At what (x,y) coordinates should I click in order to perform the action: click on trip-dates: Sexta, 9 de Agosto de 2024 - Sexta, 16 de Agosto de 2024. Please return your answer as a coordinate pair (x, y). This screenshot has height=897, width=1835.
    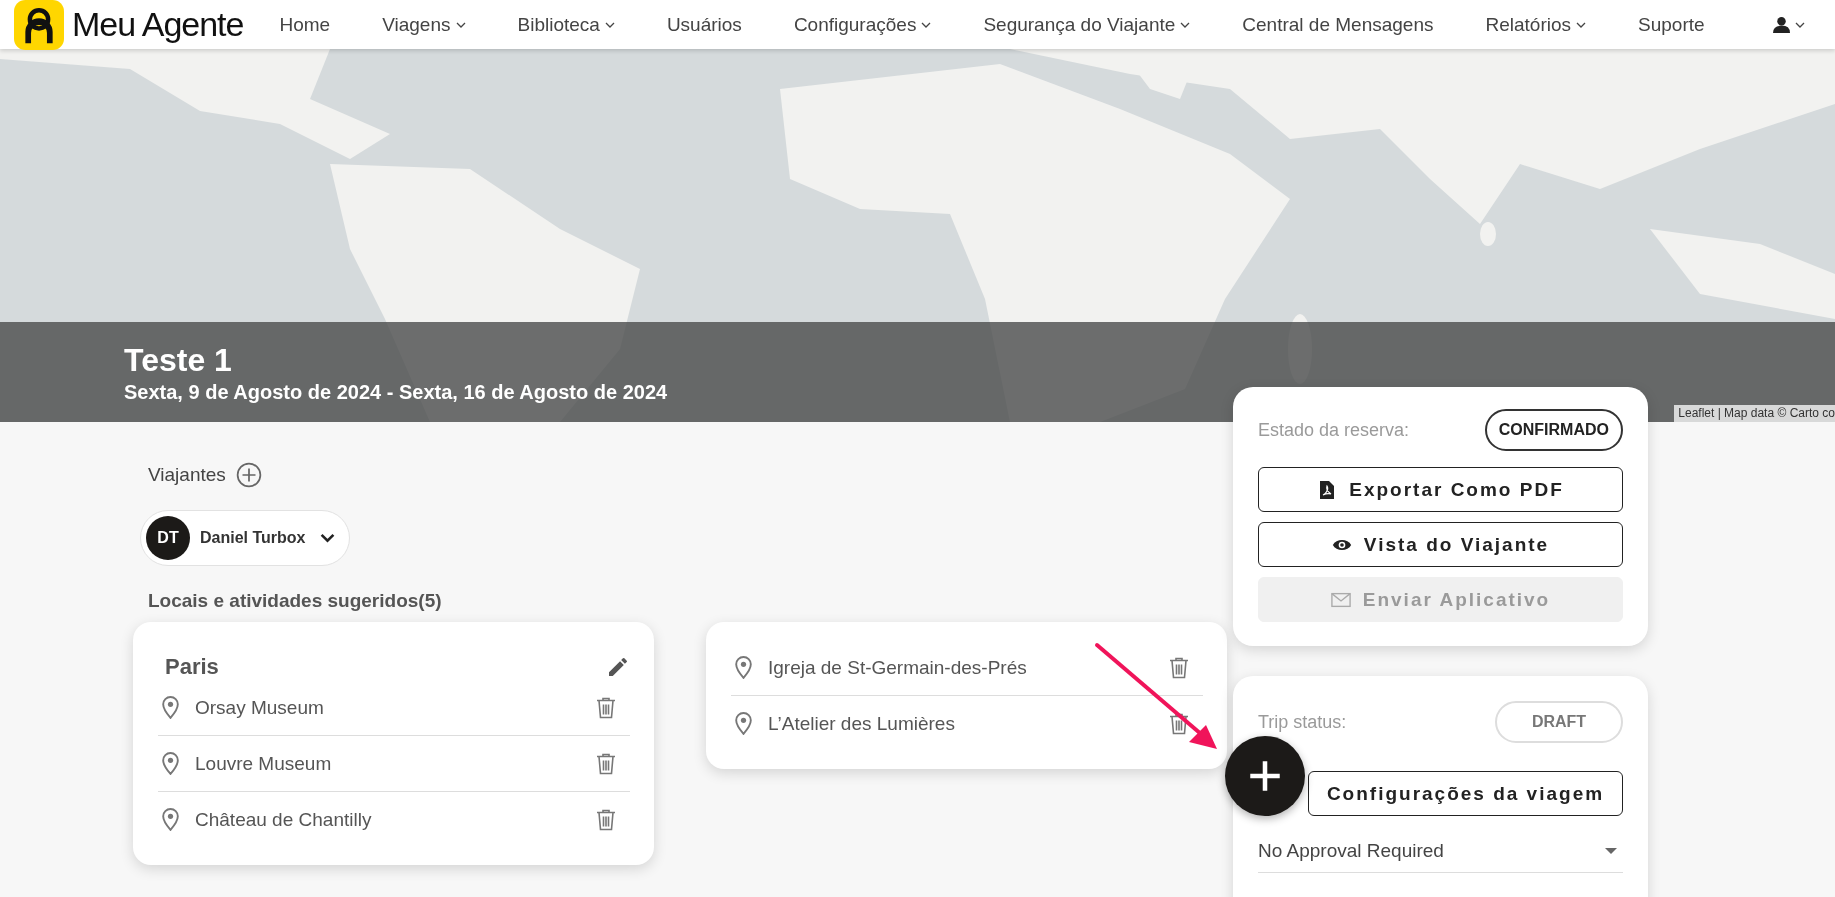
    Looking at the image, I should click on (396, 392).